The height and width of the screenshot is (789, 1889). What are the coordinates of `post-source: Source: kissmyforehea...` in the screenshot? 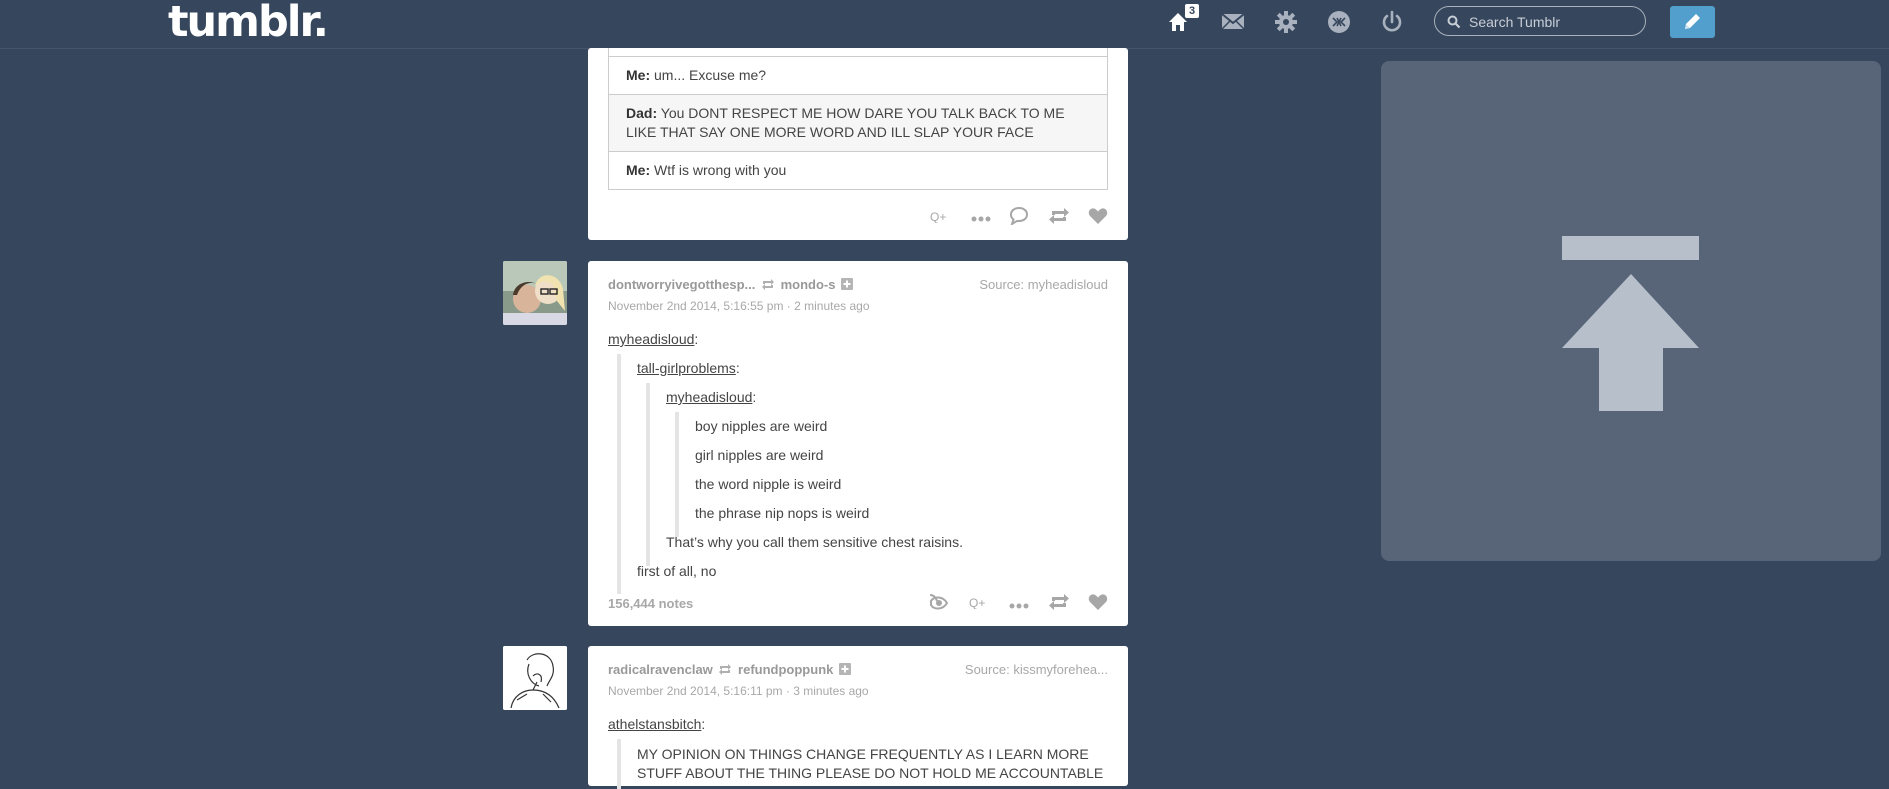 It's located at (1036, 669).